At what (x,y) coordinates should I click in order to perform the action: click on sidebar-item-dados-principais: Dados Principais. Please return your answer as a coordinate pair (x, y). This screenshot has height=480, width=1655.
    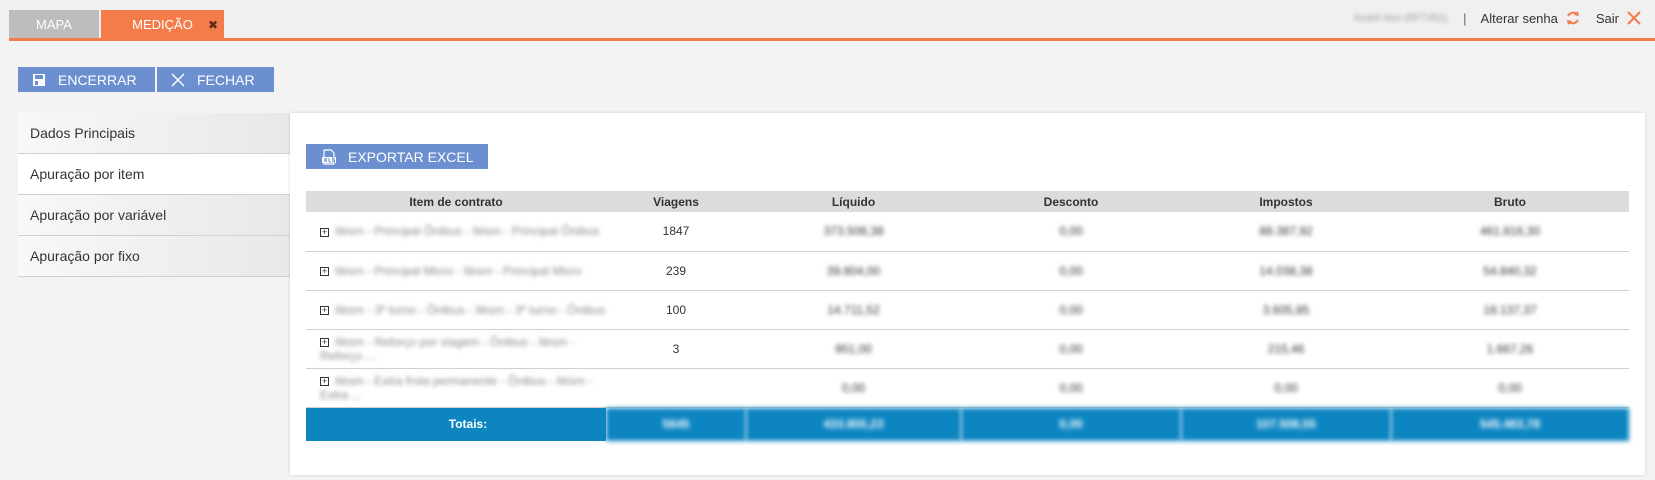
    Looking at the image, I should click on (154, 133).